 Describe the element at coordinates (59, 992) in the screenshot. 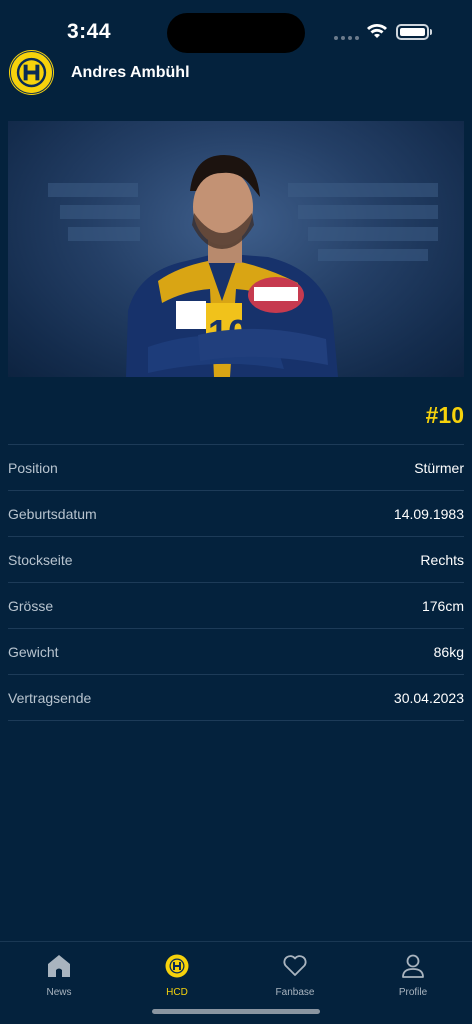

I see `tab-label: News` at that location.